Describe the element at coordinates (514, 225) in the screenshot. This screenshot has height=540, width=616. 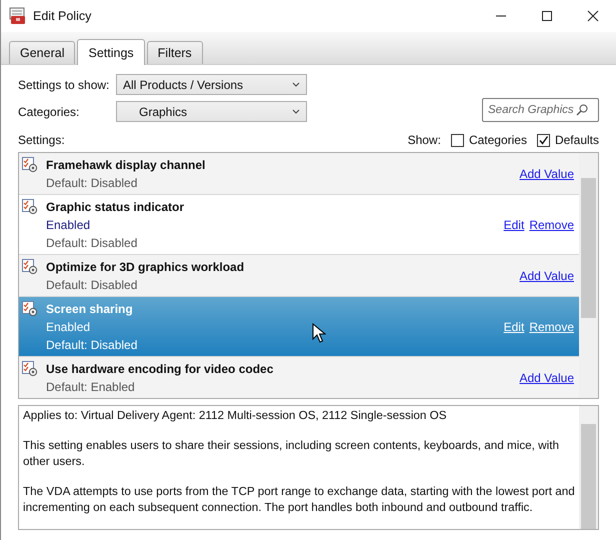
I see `link: Edit` at that location.